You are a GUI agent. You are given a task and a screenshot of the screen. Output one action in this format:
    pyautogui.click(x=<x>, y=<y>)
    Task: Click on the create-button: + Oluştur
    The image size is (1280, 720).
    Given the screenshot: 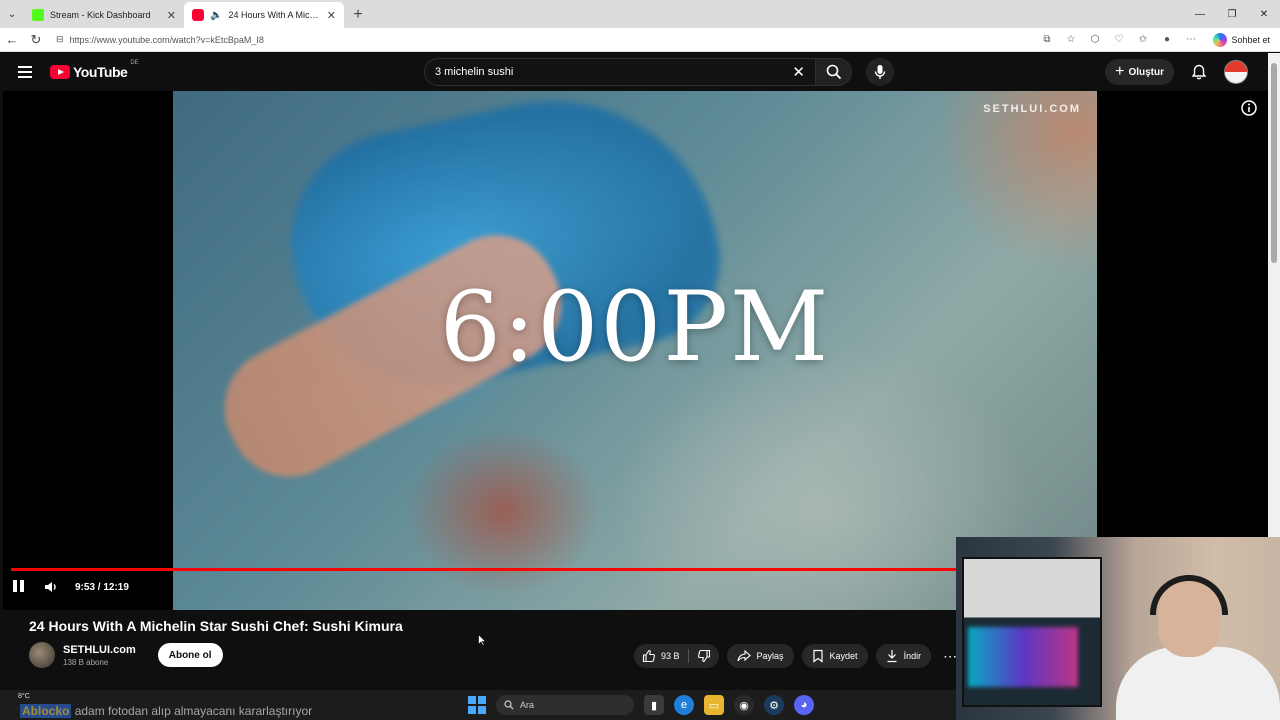 What is the action you would take?
    pyautogui.click(x=1139, y=72)
    